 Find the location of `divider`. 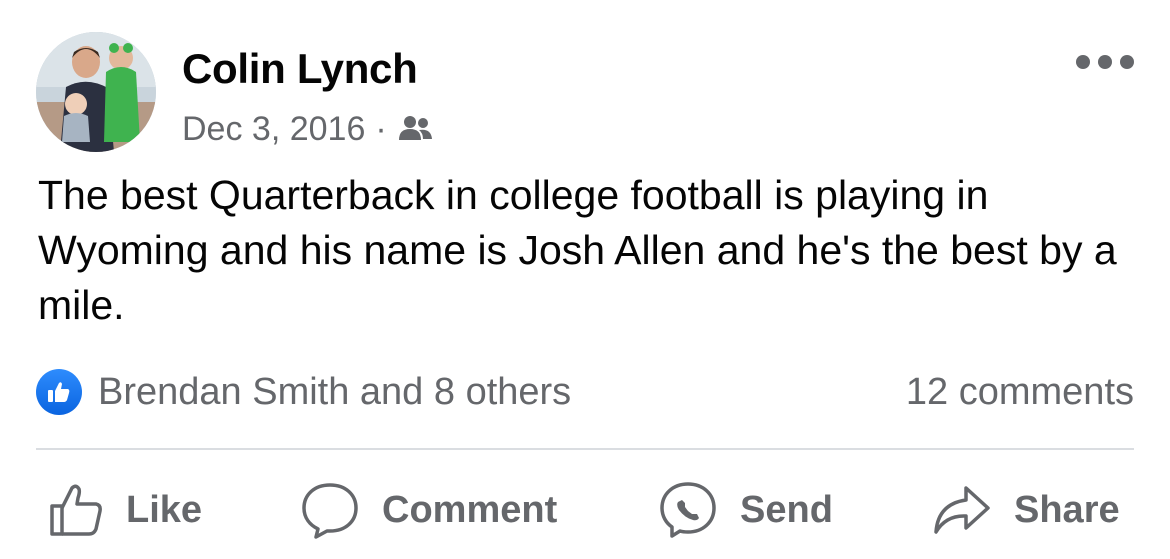

divider is located at coordinates (585, 449).